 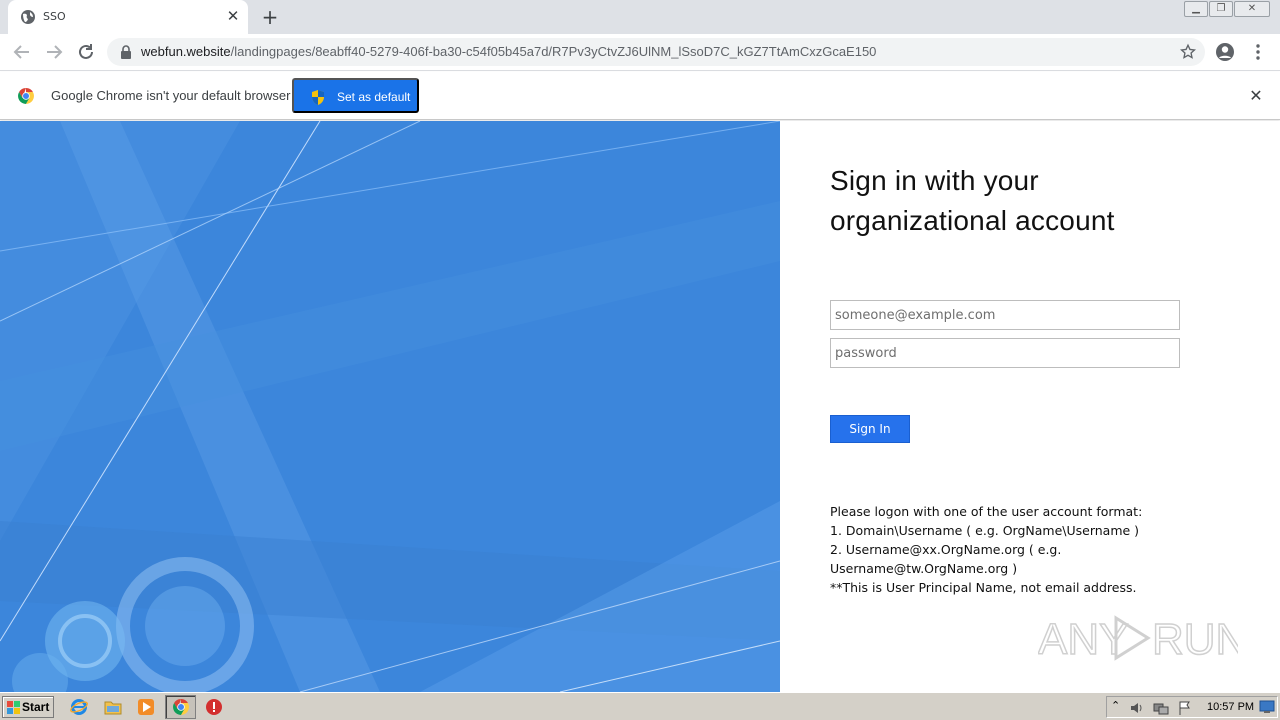 I want to click on new-tab-button: +, so click(x=270, y=17).